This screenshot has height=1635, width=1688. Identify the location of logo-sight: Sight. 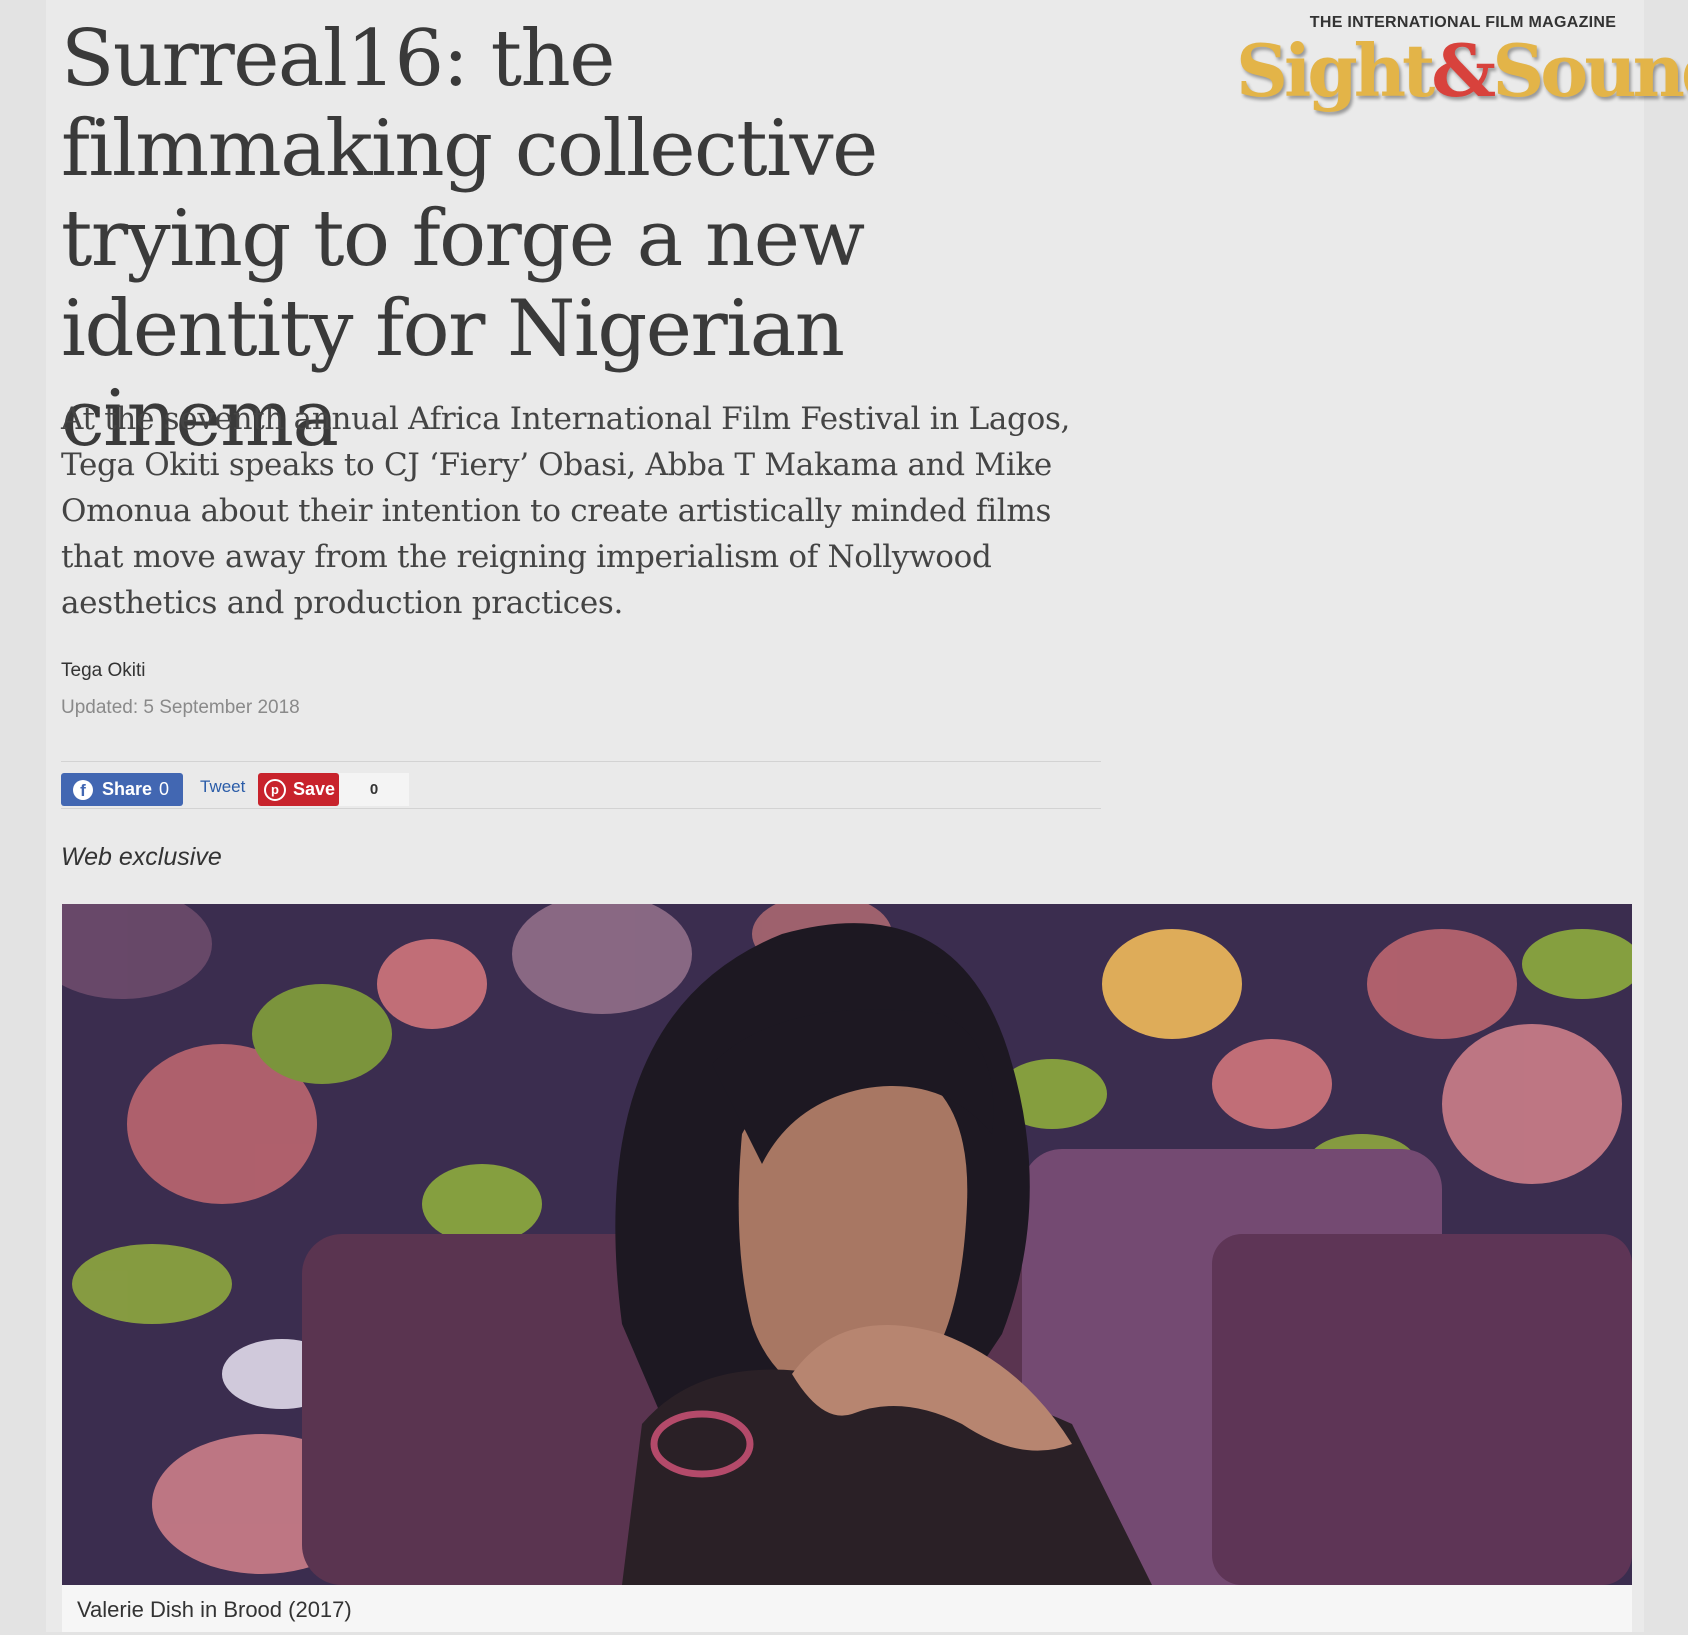
(1335, 70).